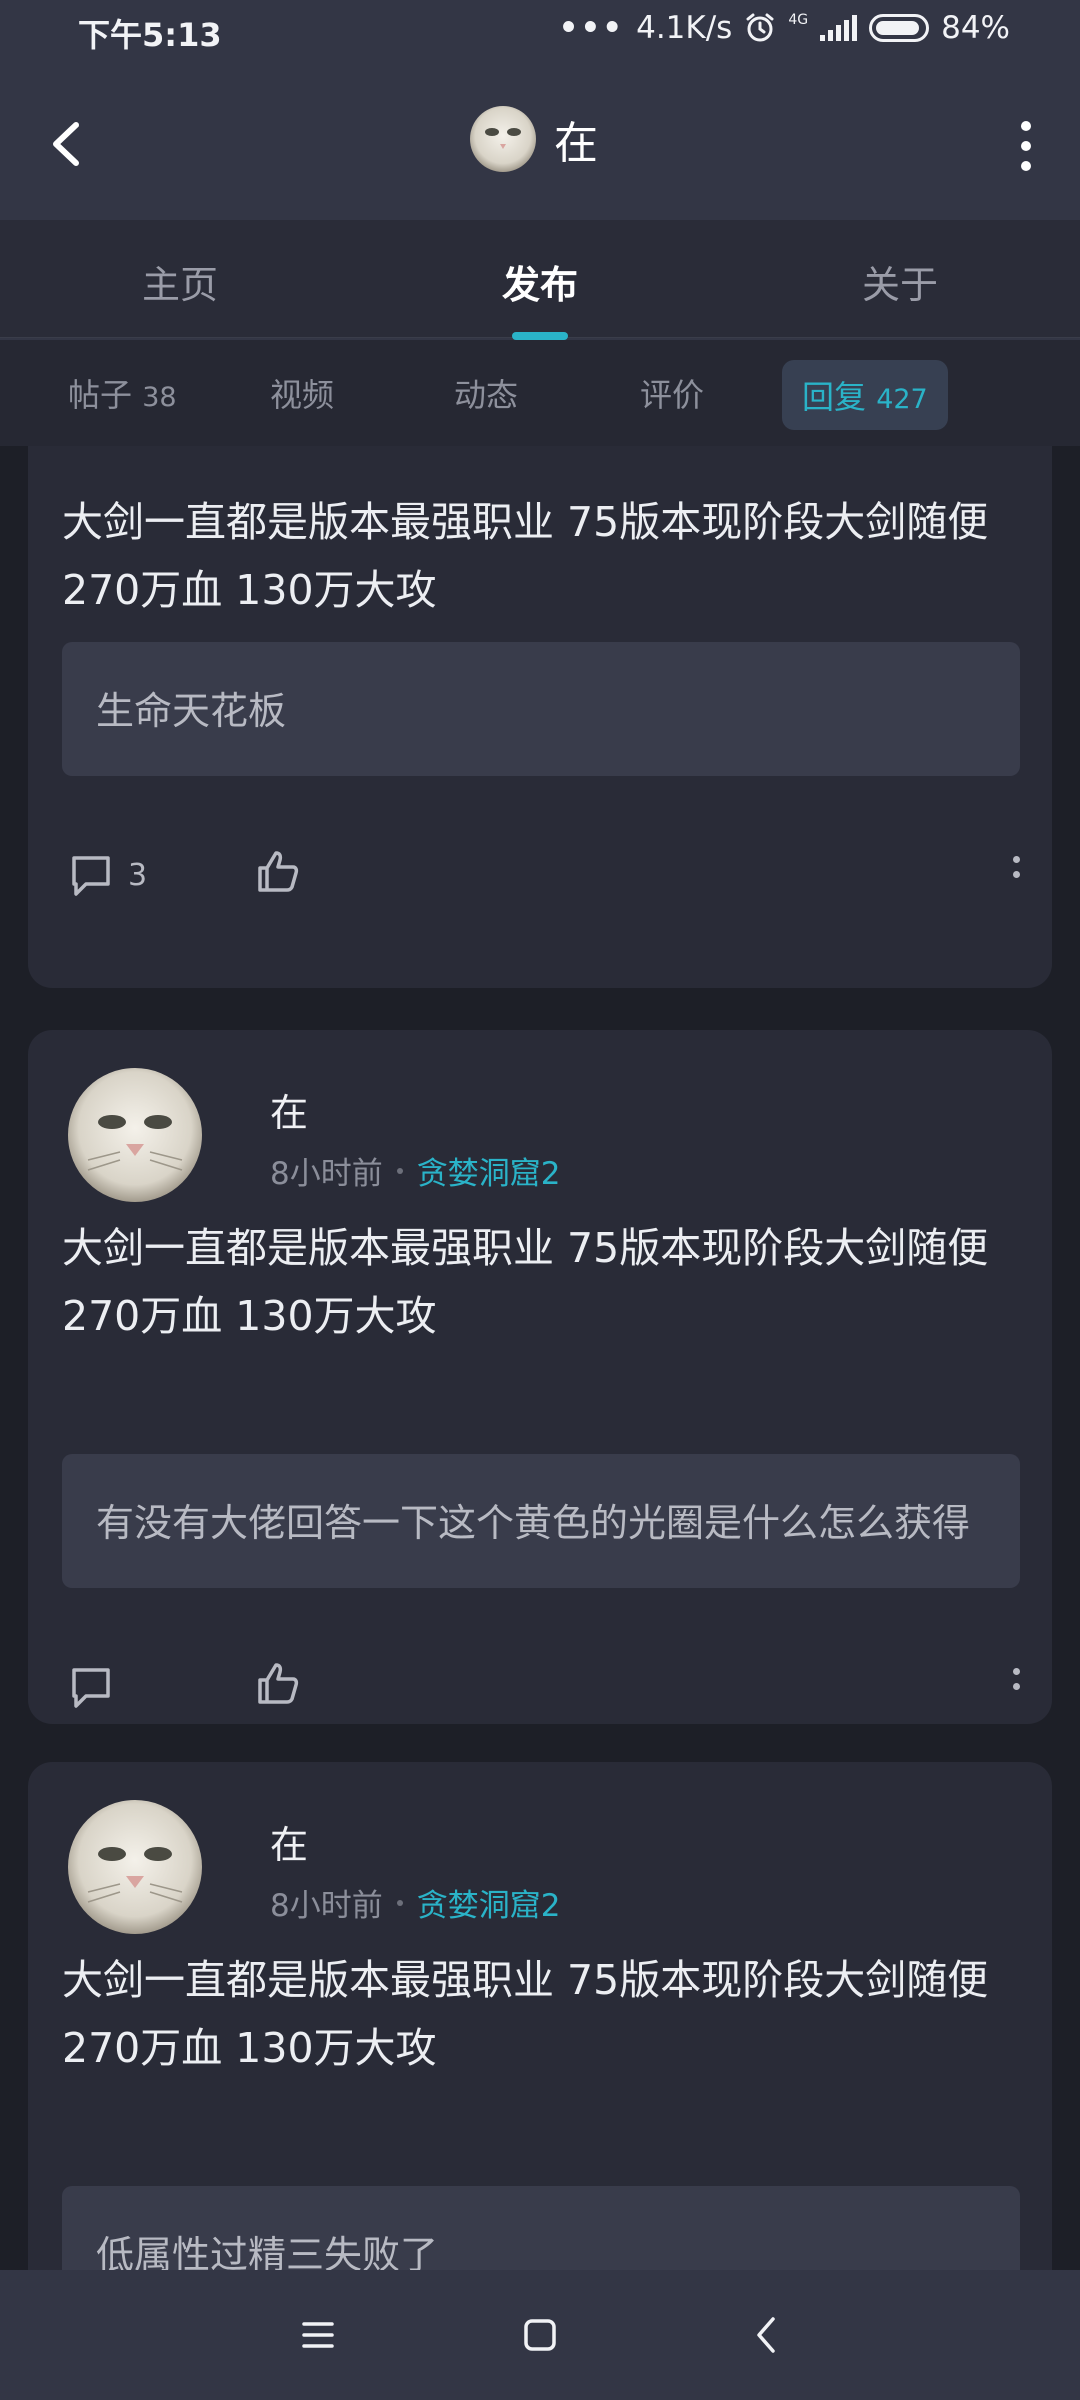 This screenshot has width=1080, height=2400. What do you see at coordinates (591, 28) in the screenshot?
I see `more-dots-icon: •••` at bounding box center [591, 28].